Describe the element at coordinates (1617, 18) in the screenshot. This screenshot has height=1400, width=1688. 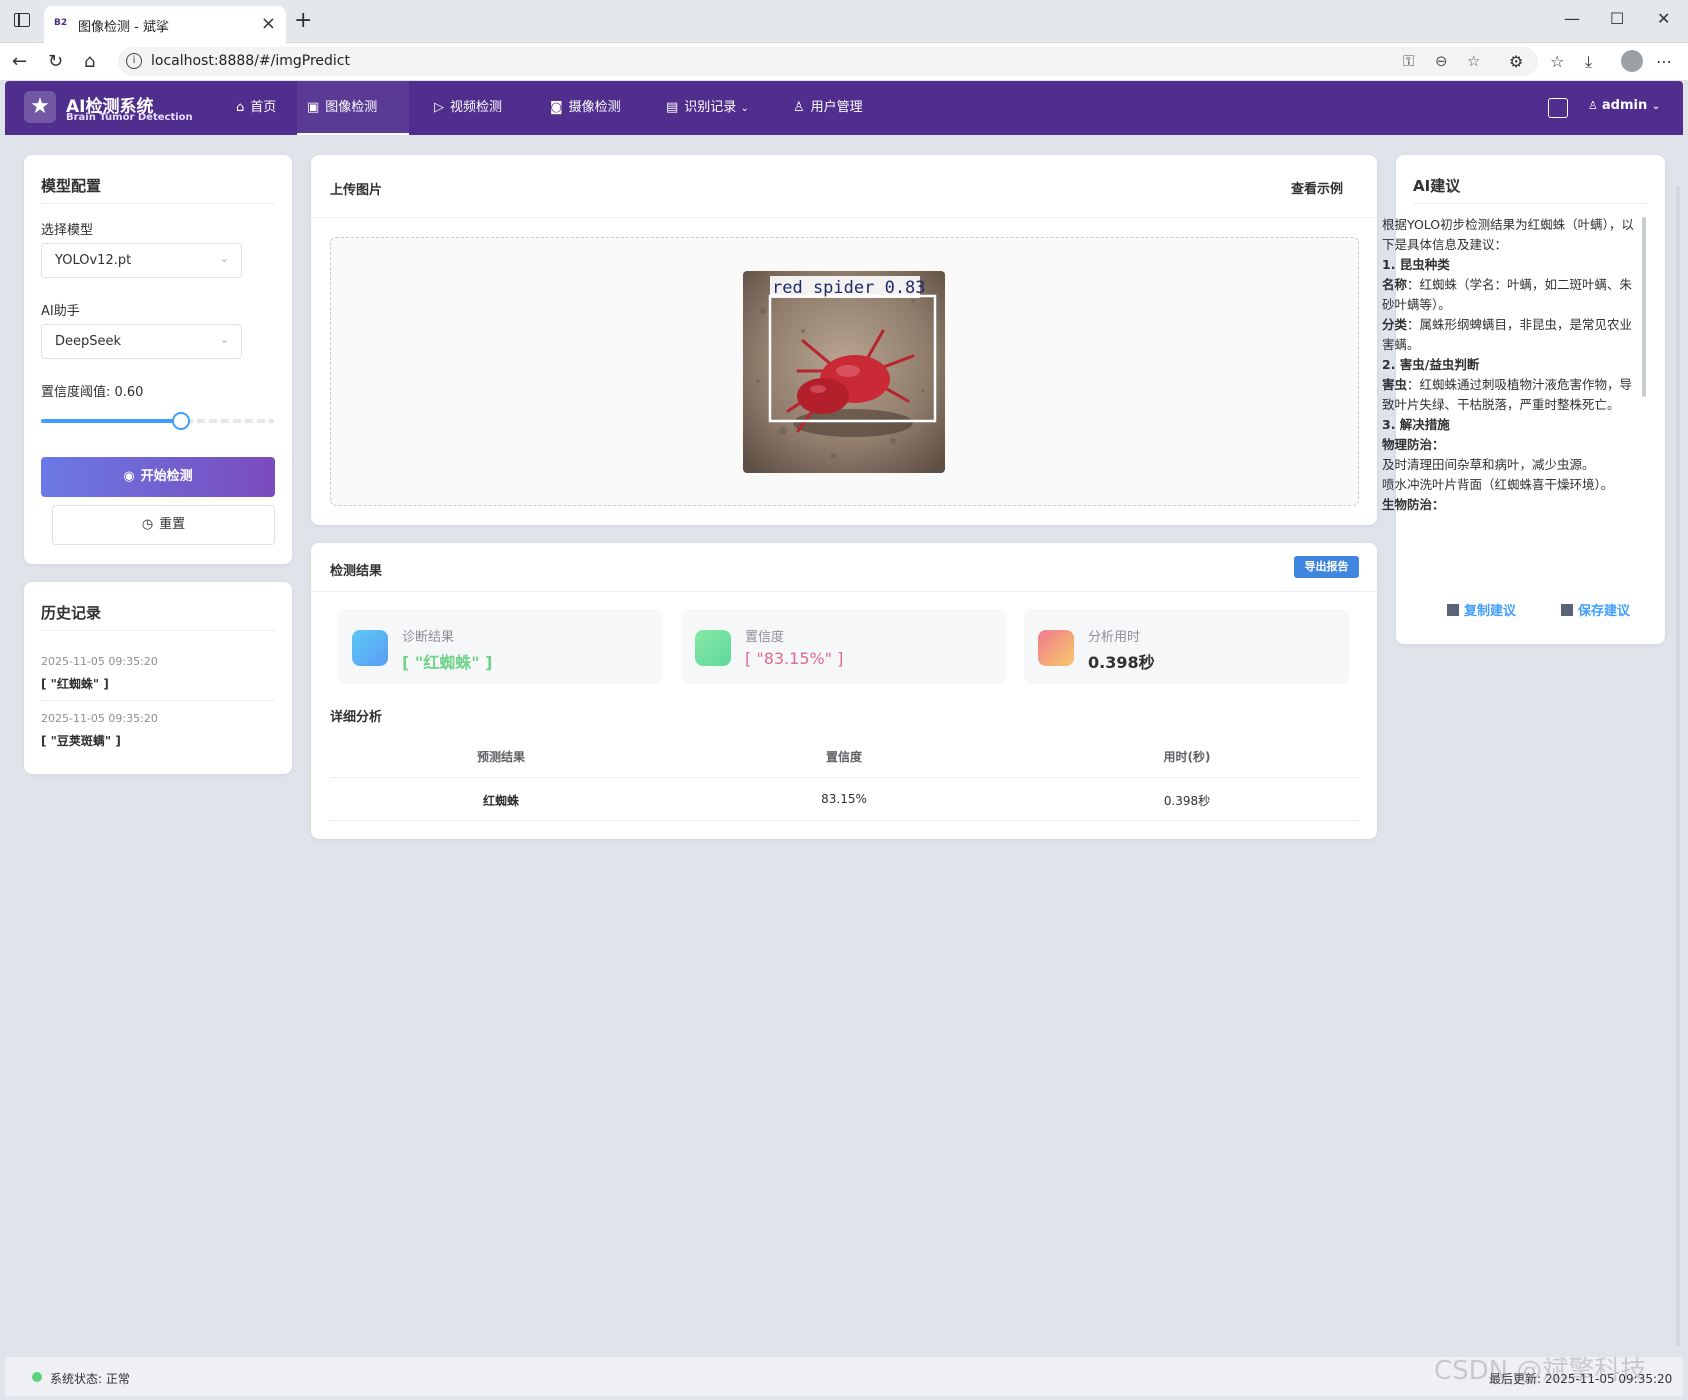
I see `maximize-icon: ☐` at that location.